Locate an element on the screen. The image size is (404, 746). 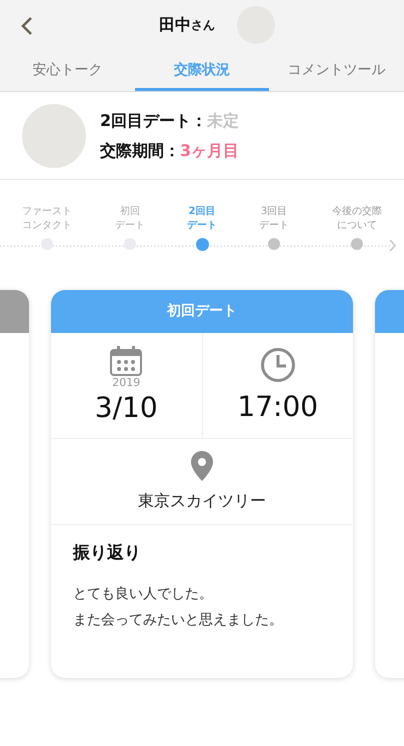
step-label: 初回 デート is located at coordinates (130, 219).